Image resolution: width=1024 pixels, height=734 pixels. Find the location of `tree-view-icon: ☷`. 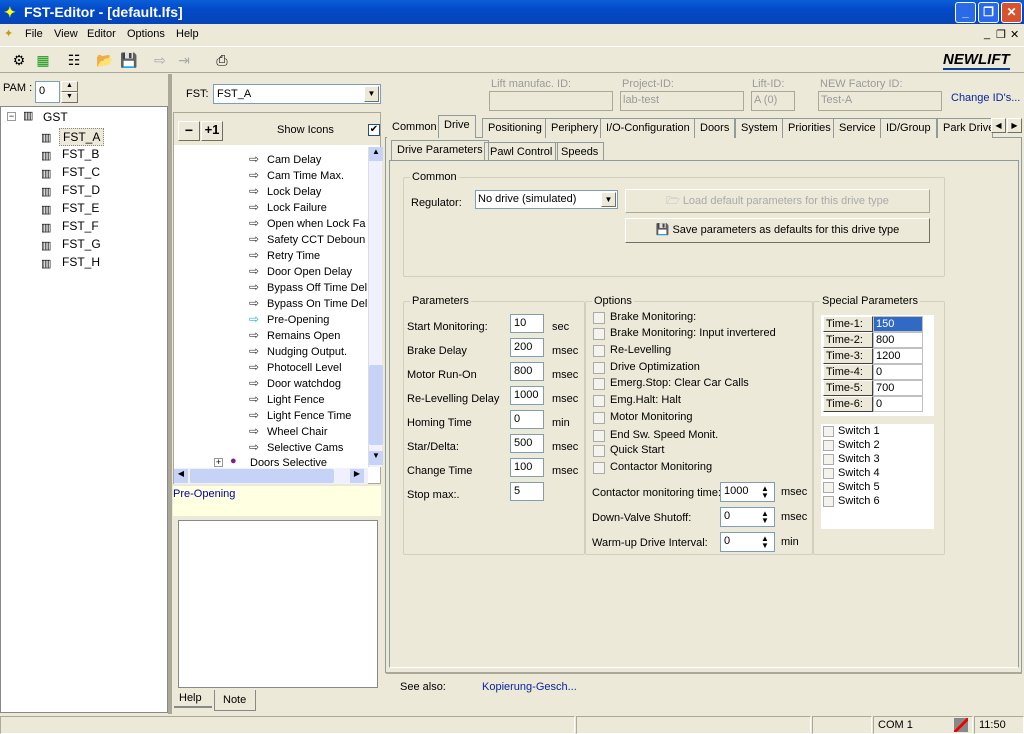

tree-view-icon: ☷ is located at coordinates (74, 60).